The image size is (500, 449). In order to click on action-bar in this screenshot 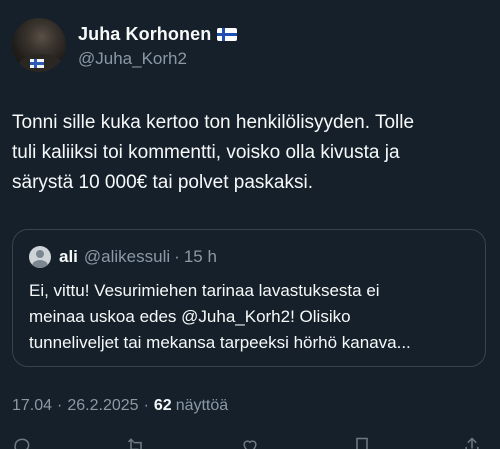, I will do `click(250, 440)`.